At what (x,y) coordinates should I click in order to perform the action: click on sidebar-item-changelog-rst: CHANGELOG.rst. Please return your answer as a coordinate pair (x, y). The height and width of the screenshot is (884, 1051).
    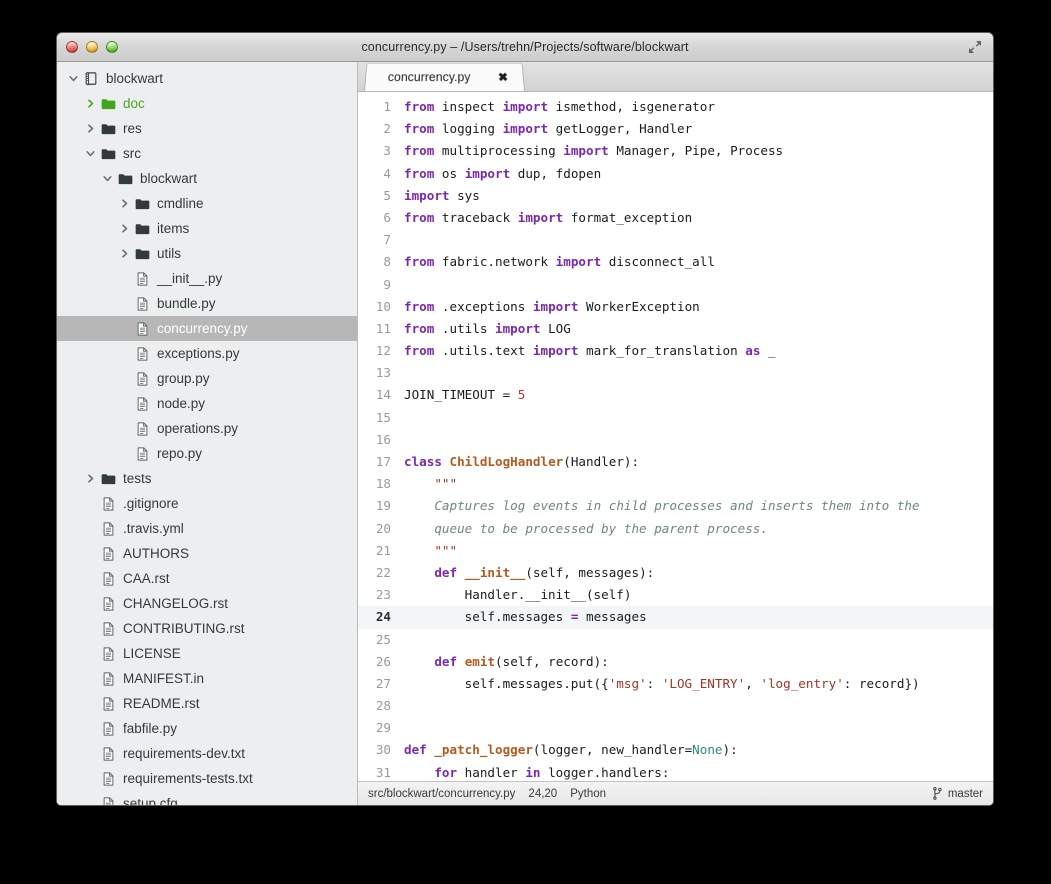
    Looking at the image, I should click on (207, 603).